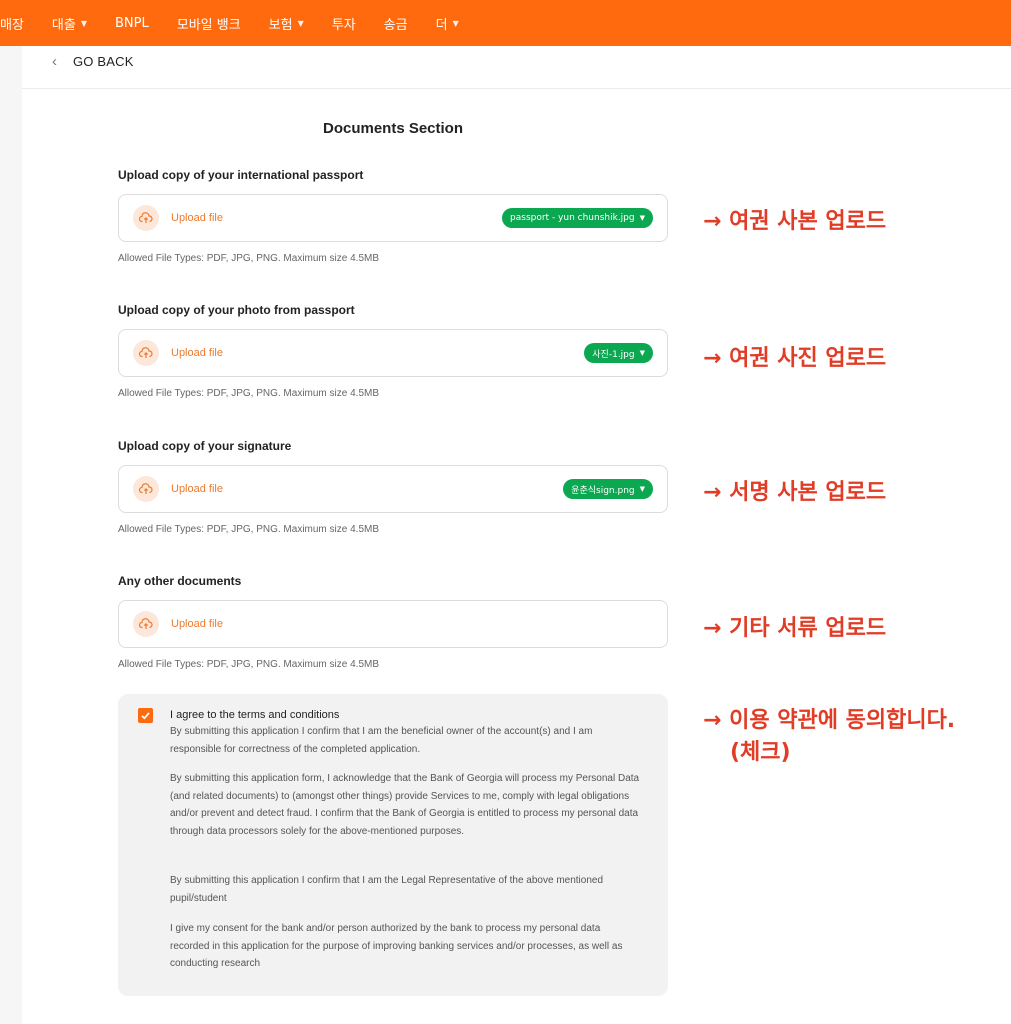 This screenshot has width=1011, height=1024. What do you see at coordinates (393, 128) in the screenshot?
I see `section-title: Documents Section` at bounding box center [393, 128].